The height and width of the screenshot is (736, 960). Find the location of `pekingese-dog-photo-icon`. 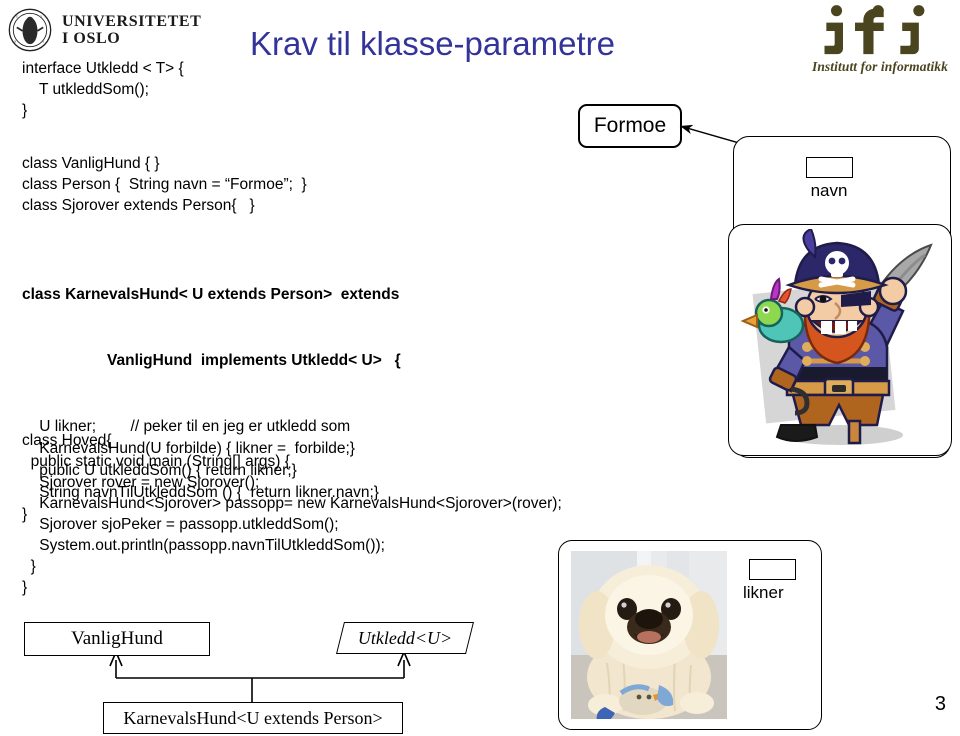

pekingese-dog-photo-icon is located at coordinates (649, 635).